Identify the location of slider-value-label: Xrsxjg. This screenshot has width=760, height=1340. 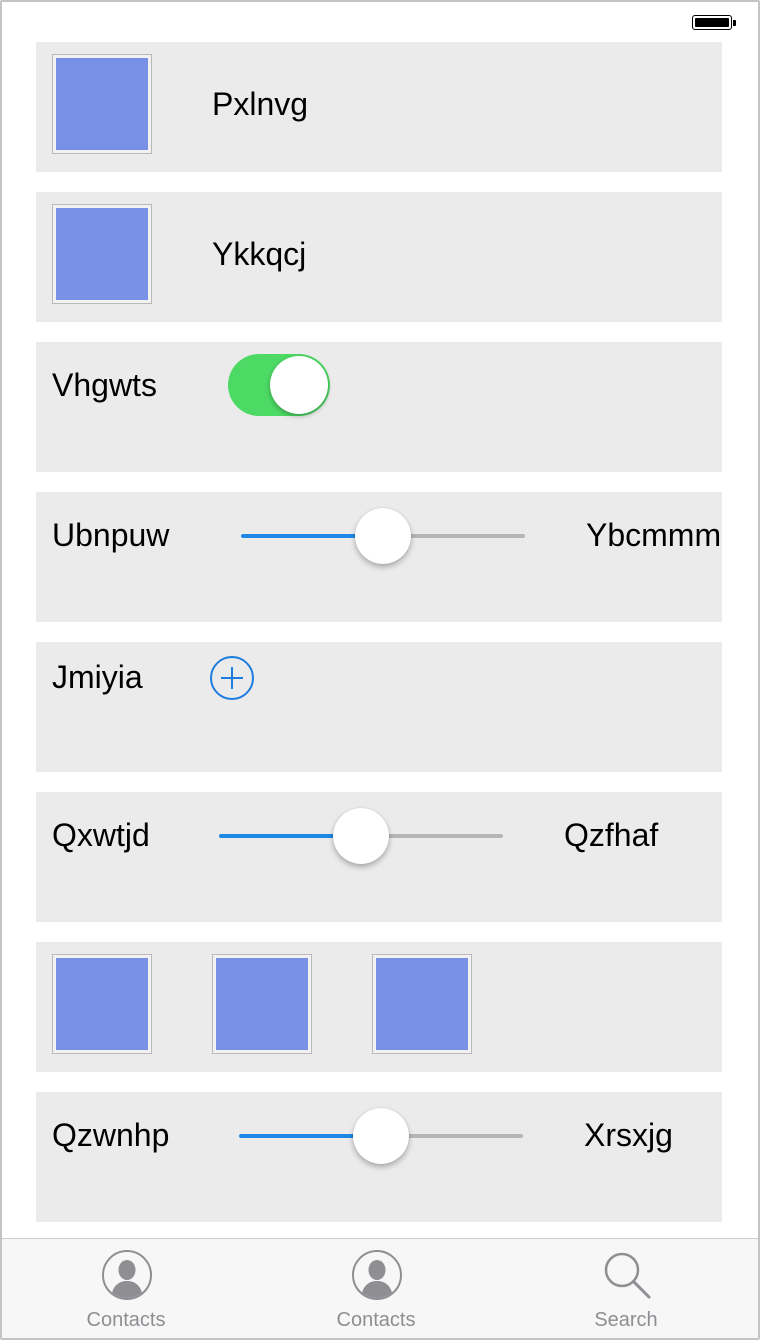
(628, 1135).